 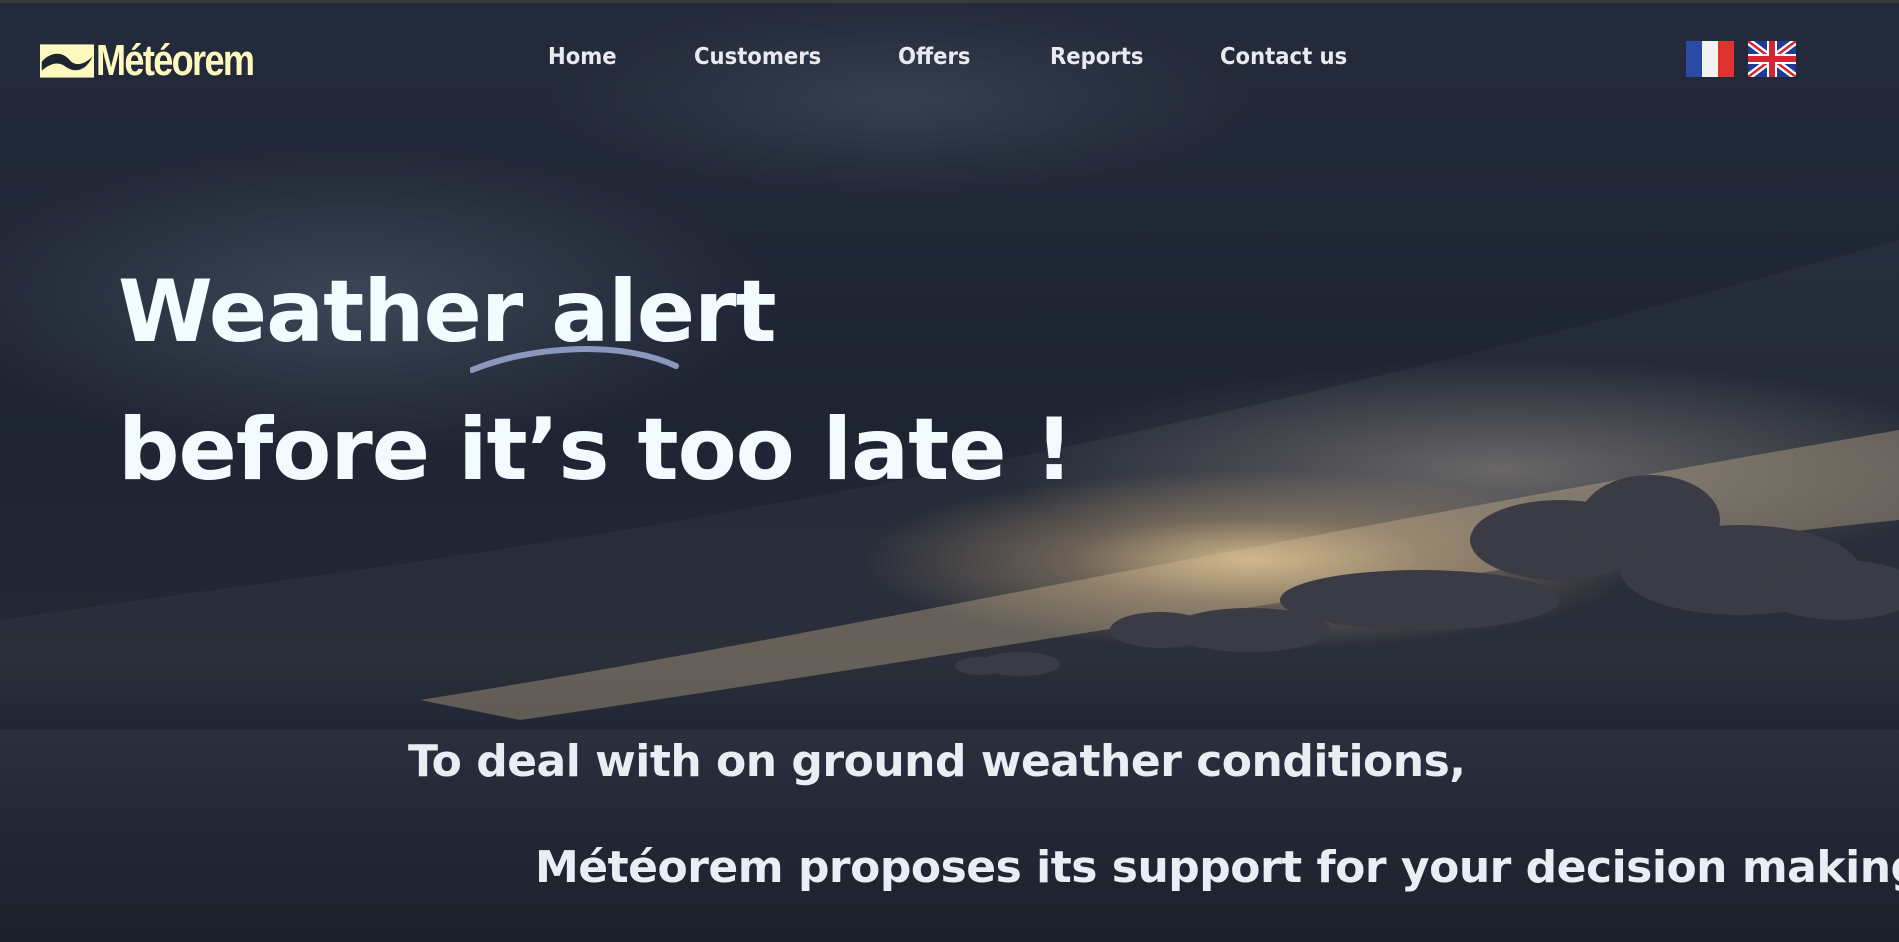 What do you see at coordinates (757, 57) in the screenshot?
I see `nav-customers: Customers` at bounding box center [757, 57].